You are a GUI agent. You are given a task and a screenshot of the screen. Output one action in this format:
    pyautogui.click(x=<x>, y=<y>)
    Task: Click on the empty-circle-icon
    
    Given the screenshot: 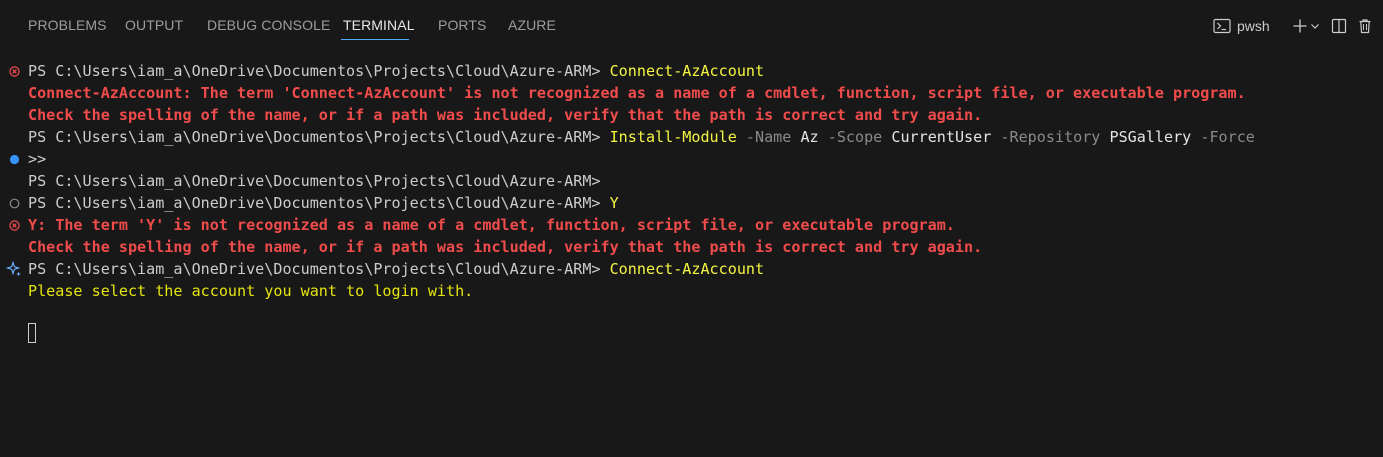 What is the action you would take?
    pyautogui.click(x=14, y=203)
    